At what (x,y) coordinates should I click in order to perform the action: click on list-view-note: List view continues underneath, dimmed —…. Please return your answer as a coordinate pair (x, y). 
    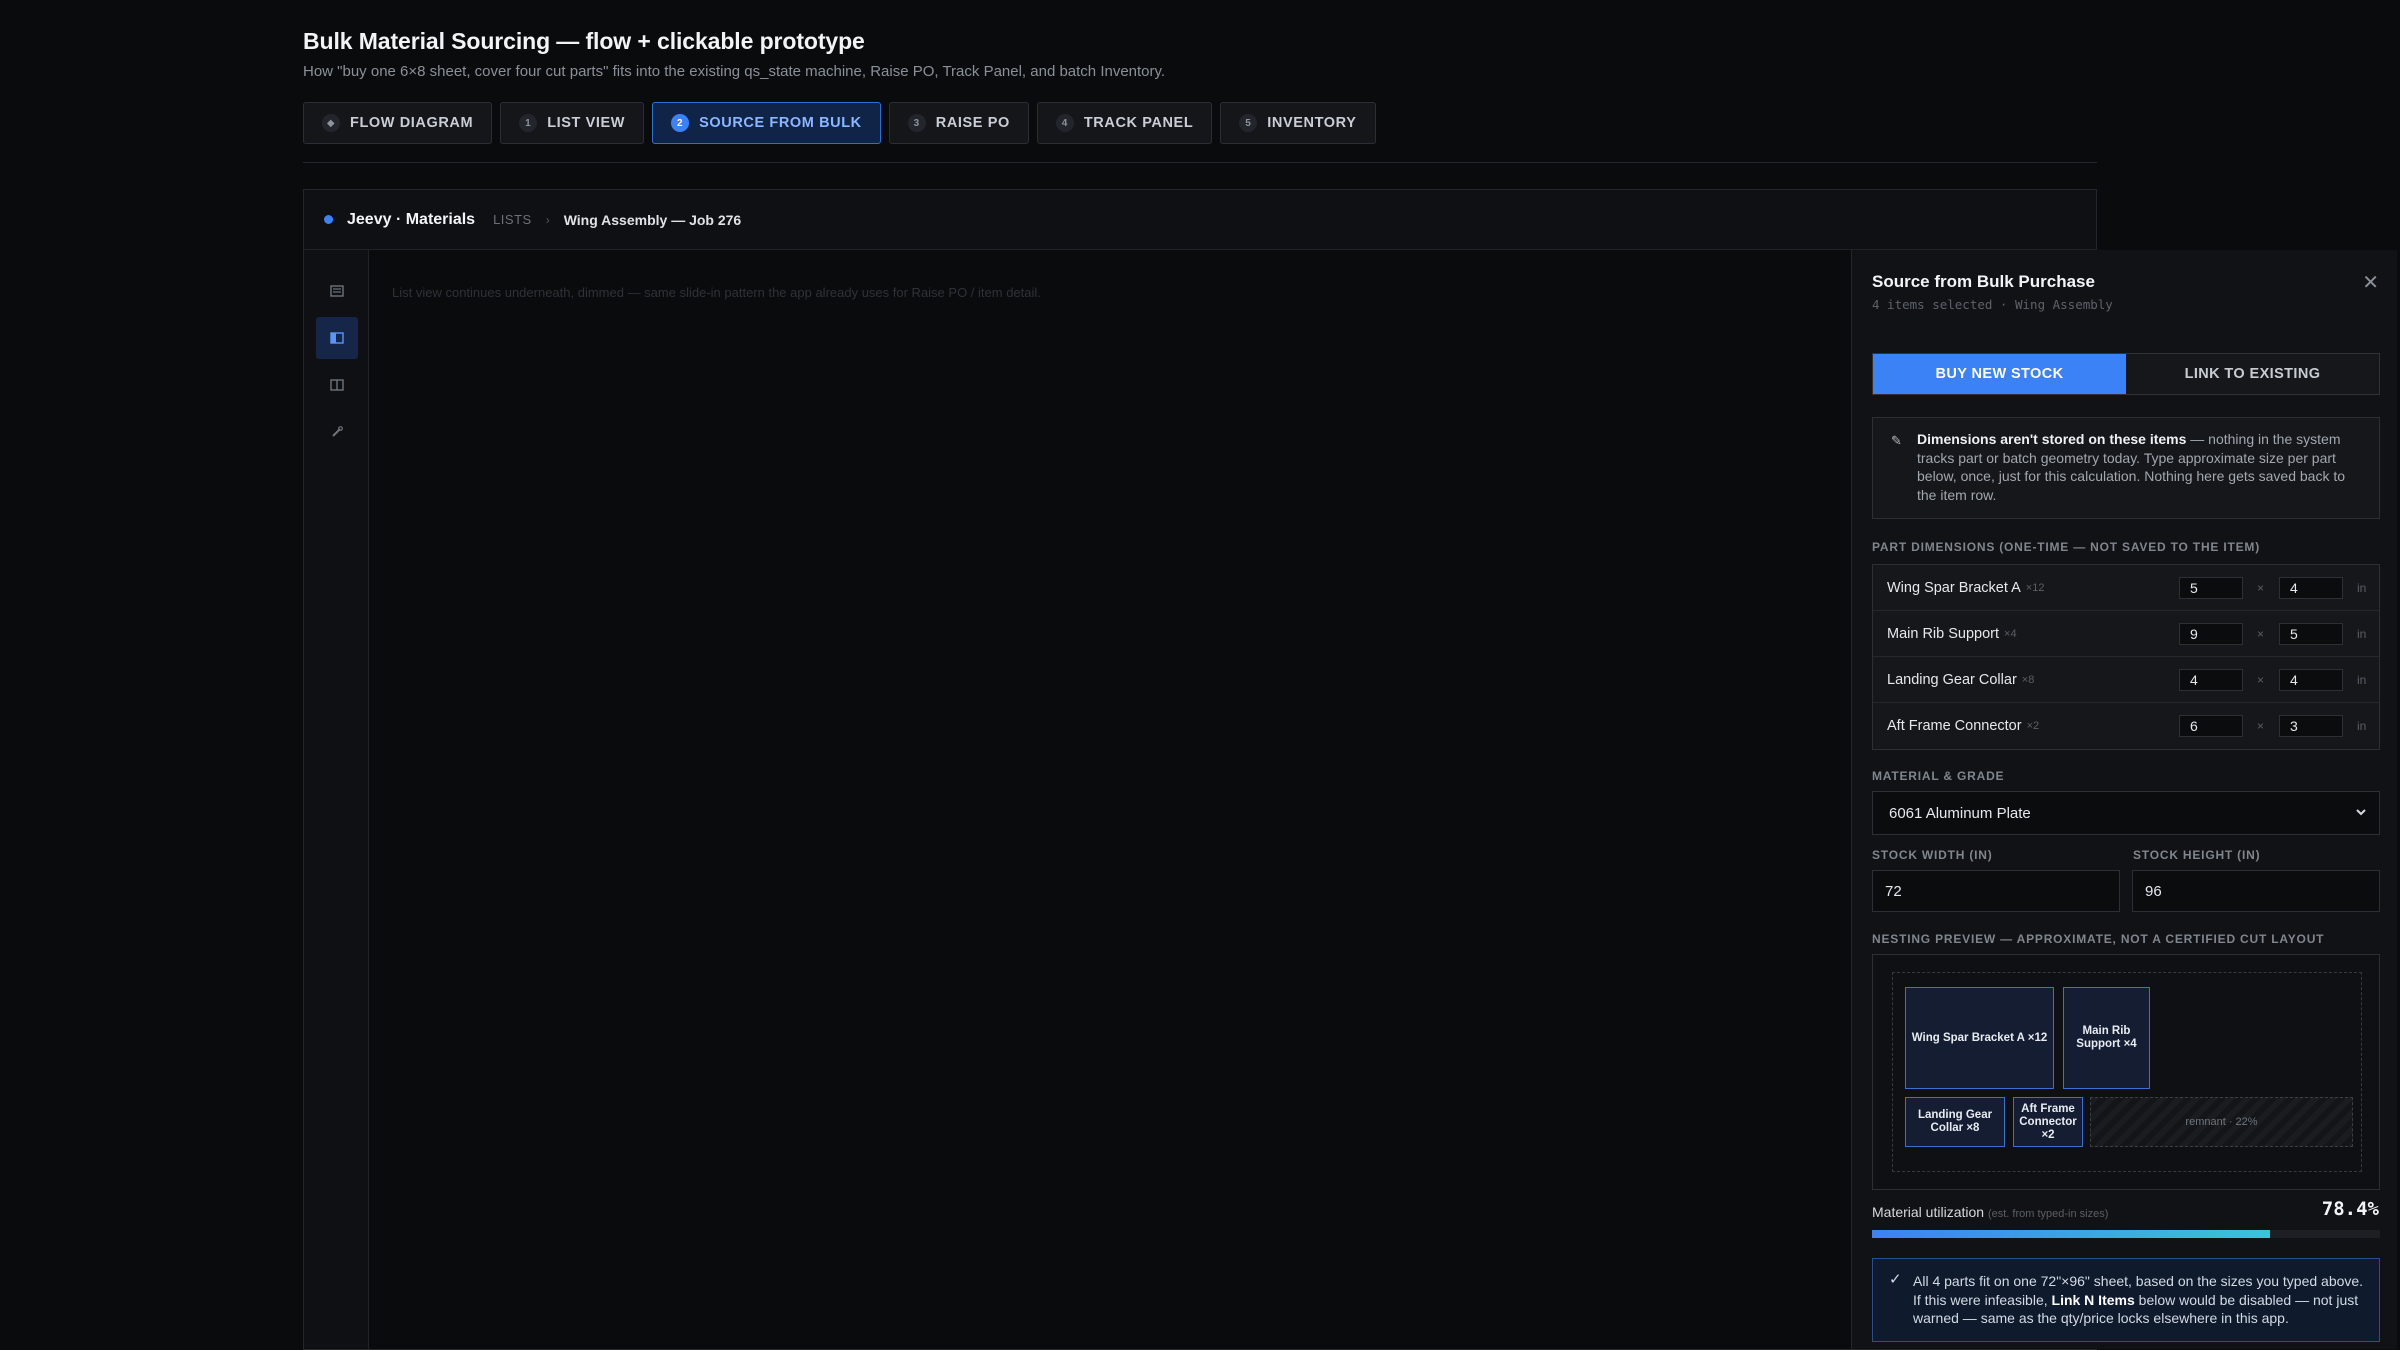
    Looking at the image, I should click on (716, 292).